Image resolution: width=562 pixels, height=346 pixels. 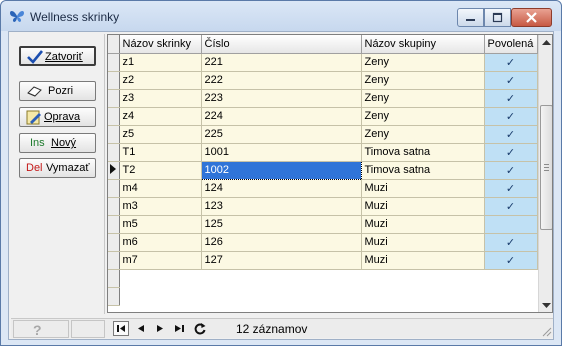 I want to click on cell-number: 1002, so click(x=281, y=170).